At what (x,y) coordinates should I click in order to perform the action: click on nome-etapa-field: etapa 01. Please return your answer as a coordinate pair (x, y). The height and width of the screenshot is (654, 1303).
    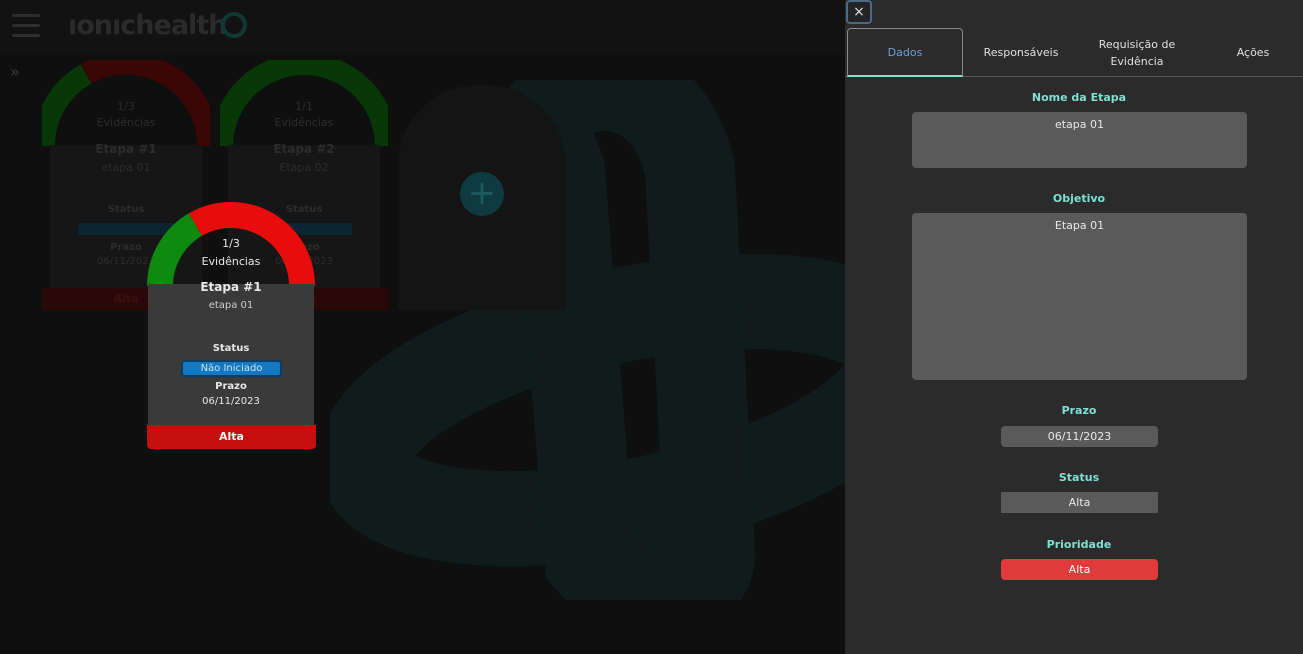
    Looking at the image, I should click on (1079, 140).